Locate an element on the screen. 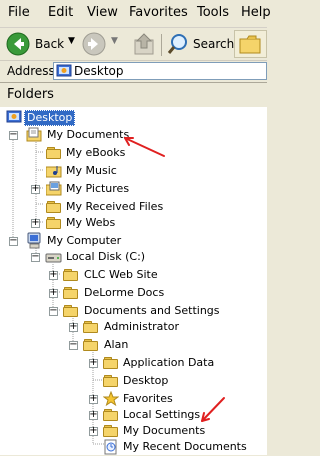 This screenshot has width=320, height=456. tree-item-alan: − Alan is located at coordinates (133, 345).